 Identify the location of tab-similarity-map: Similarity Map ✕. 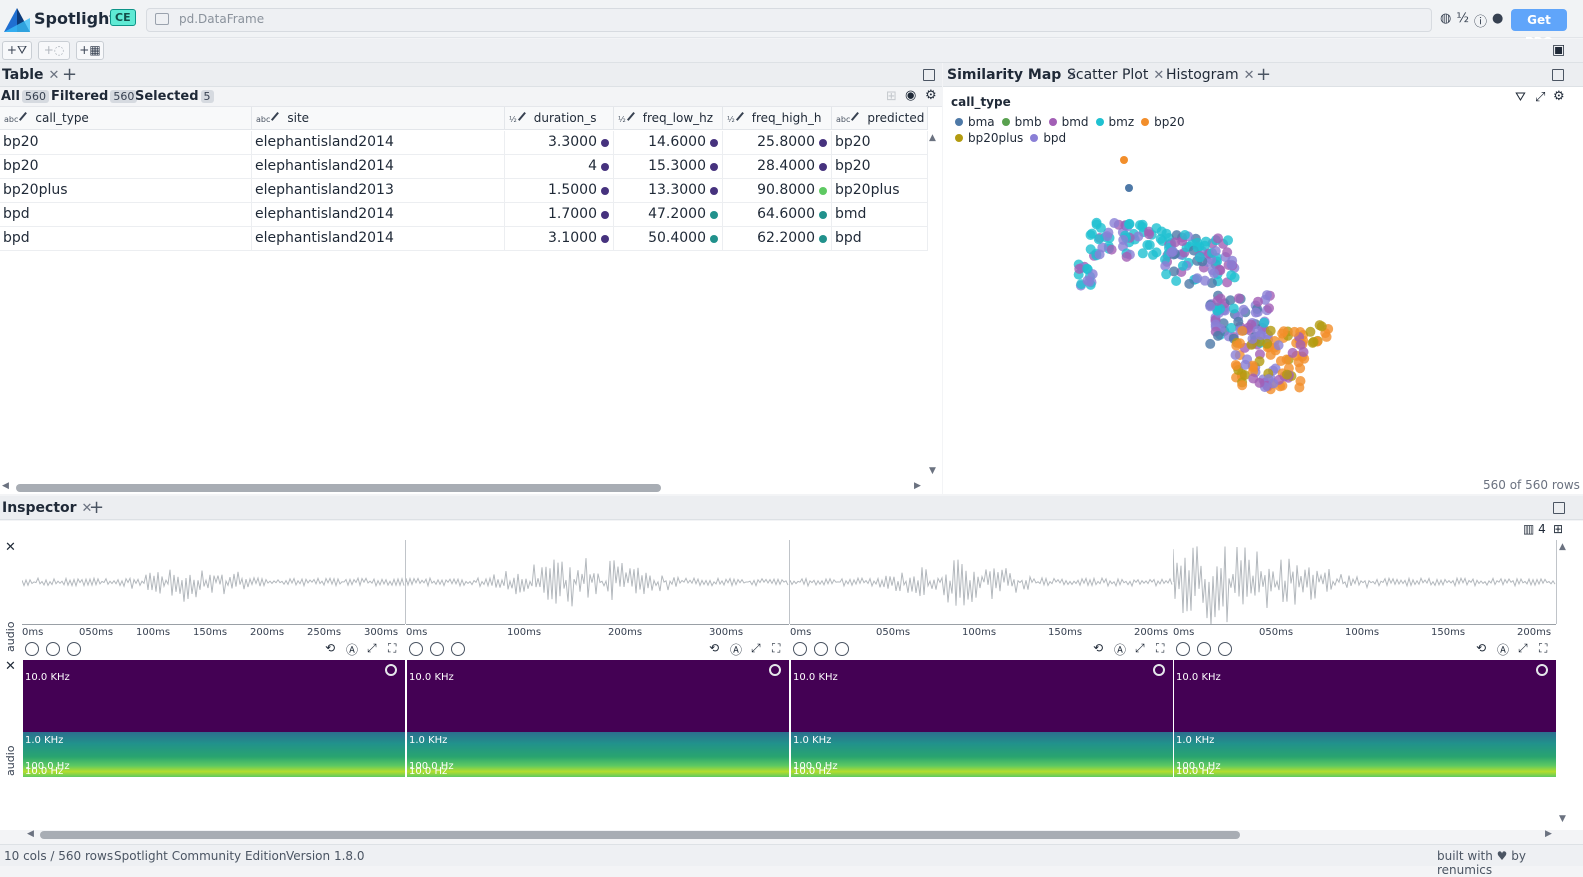
(1012, 75).